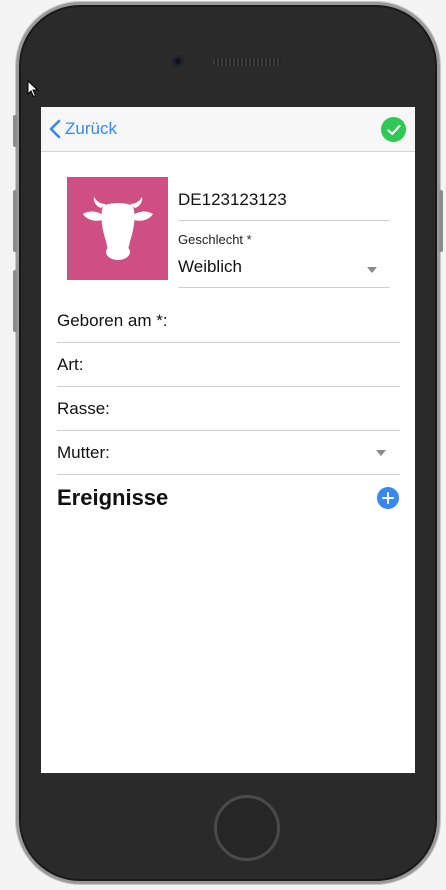 The height and width of the screenshot is (890, 446). What do you see at coordinates (15, 221) in the screenshot?
I see `volume-up-button` at bounding box center [15, 221].